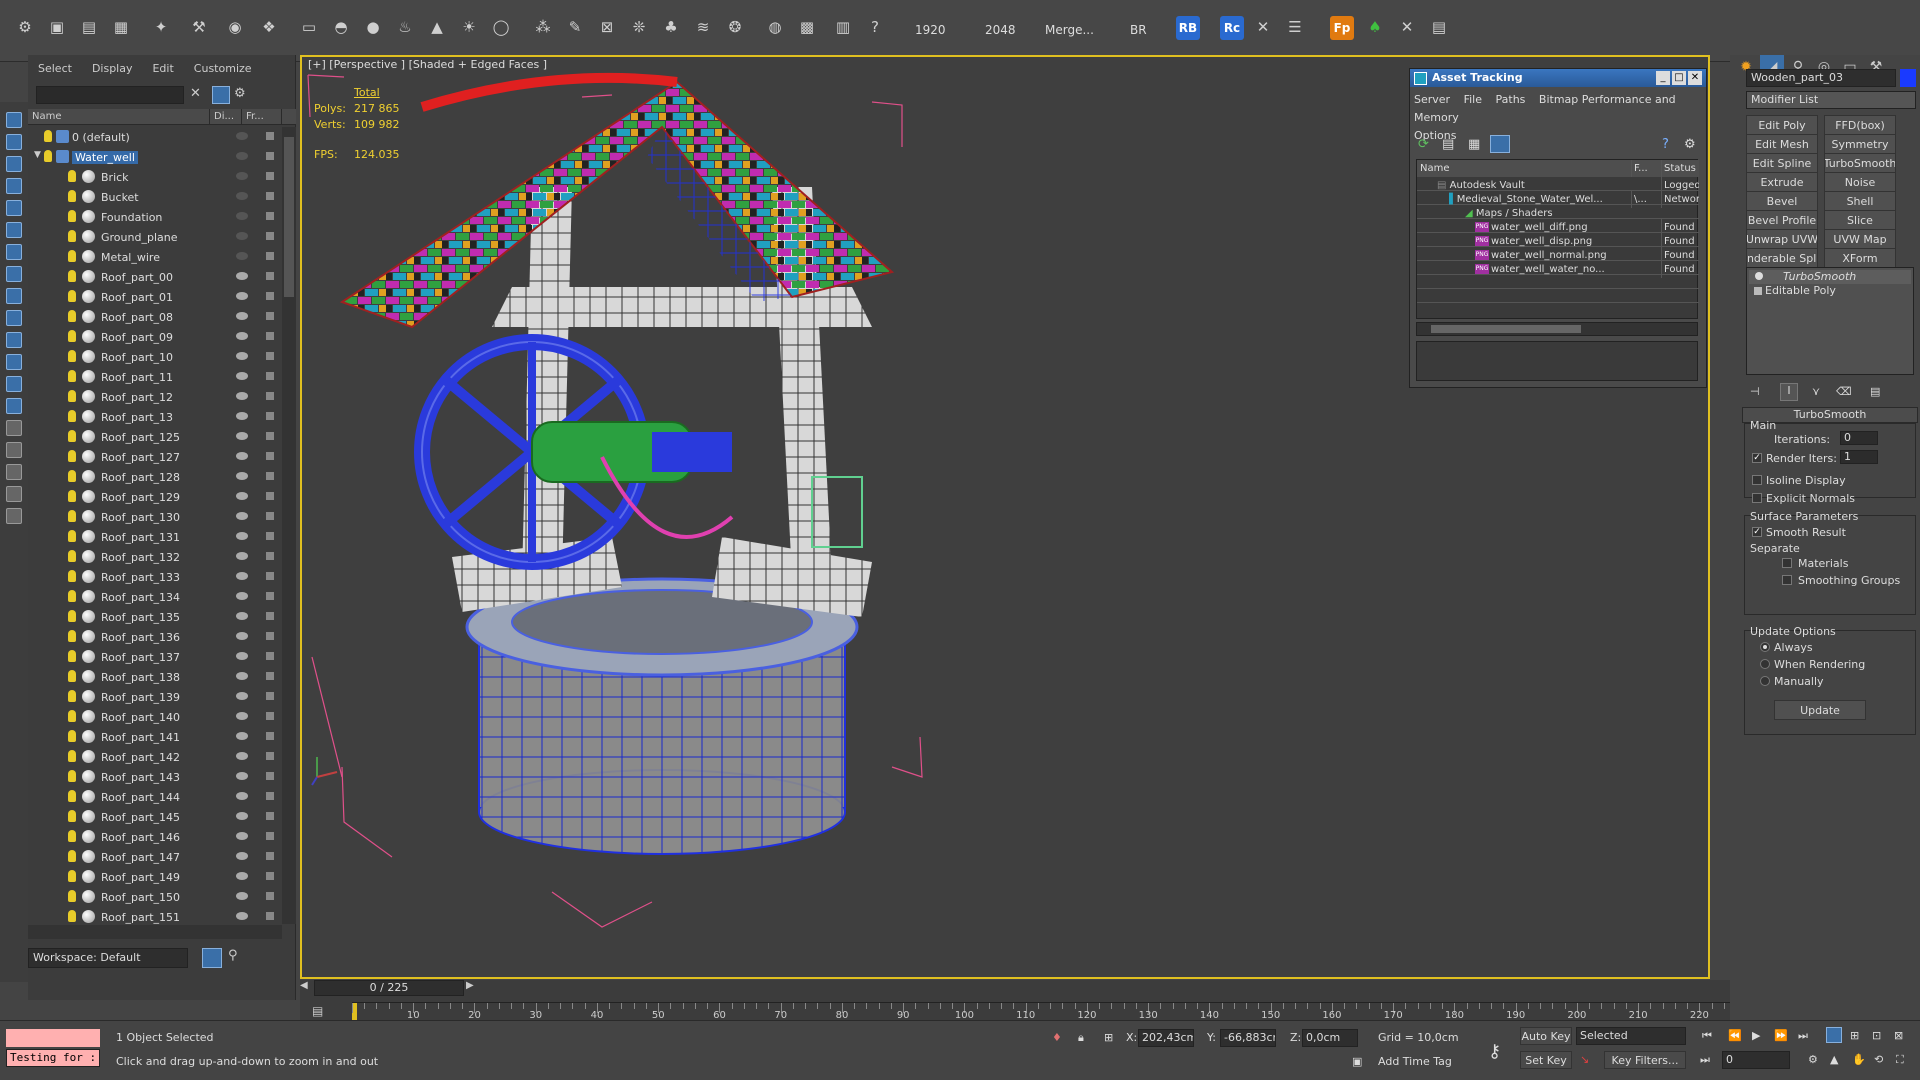 The height and width of the screenshot is (1080, 1920). What do you see at coordinates (1511, 99) in the screenshot?
I see `menu-paths: Paths` at bounding box center [1511, 99].